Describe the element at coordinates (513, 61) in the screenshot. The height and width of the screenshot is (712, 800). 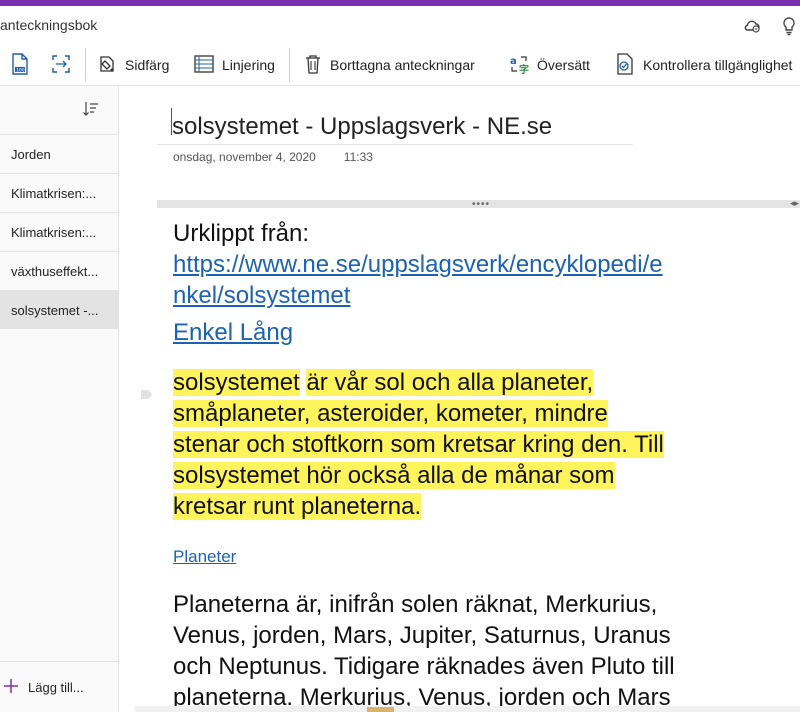
I see `svg-text: a` at that location.